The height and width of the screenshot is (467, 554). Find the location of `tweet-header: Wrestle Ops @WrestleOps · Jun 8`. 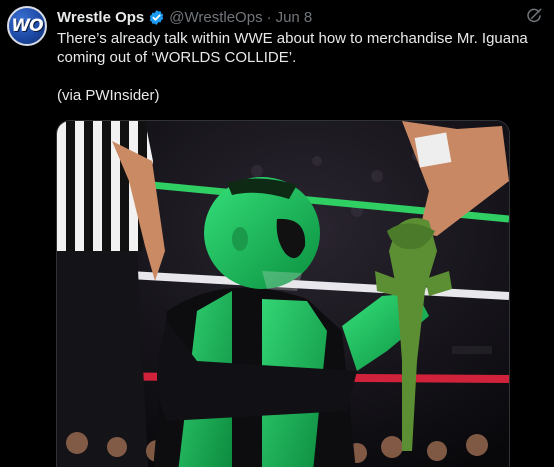

tweet-header: Wrestle Ops @WrestleOps · Jun 8 is located at coordinates (184, 17).